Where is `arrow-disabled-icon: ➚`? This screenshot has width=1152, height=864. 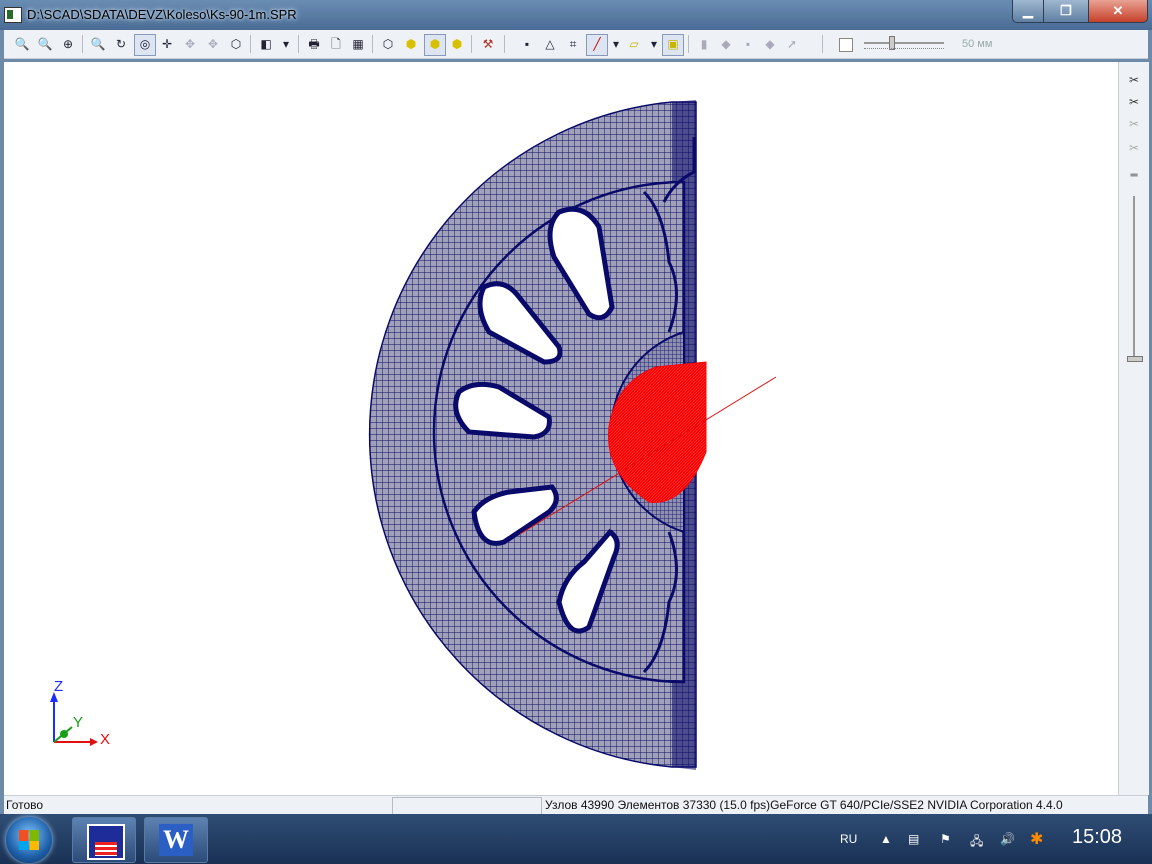
arrow-disabled-icon: ➚ is located at coordinates (792, 44).